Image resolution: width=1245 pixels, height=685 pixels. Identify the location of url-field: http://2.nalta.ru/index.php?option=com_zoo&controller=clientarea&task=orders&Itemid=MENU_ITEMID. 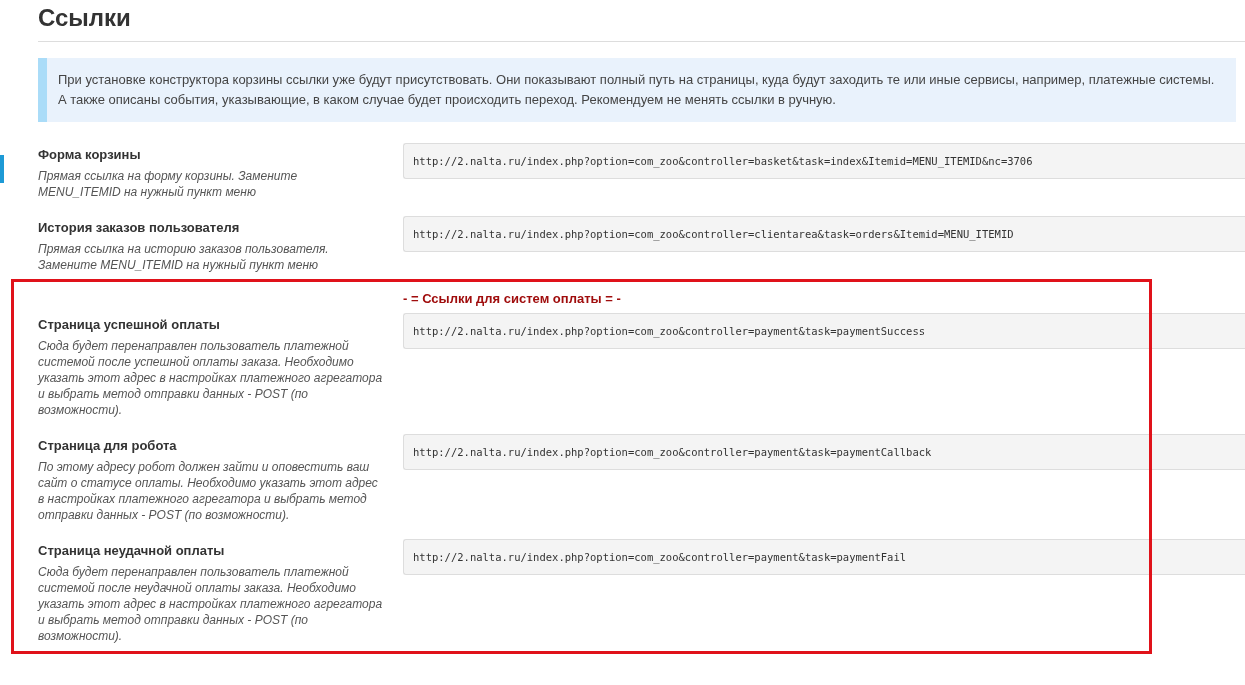
(824, 234).